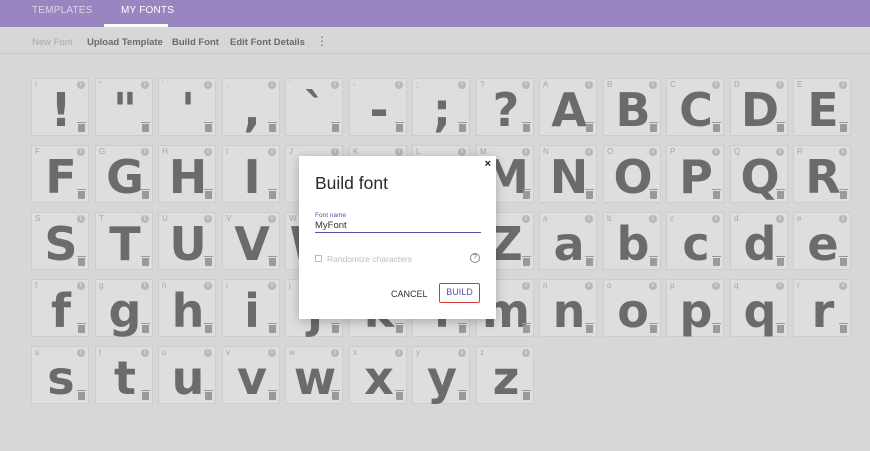 The image size is (870, 451). What do you see at coordinates (351, 183) in the screenshot?
I see `dialog-title: Build font` at bounding box center [351, 183].